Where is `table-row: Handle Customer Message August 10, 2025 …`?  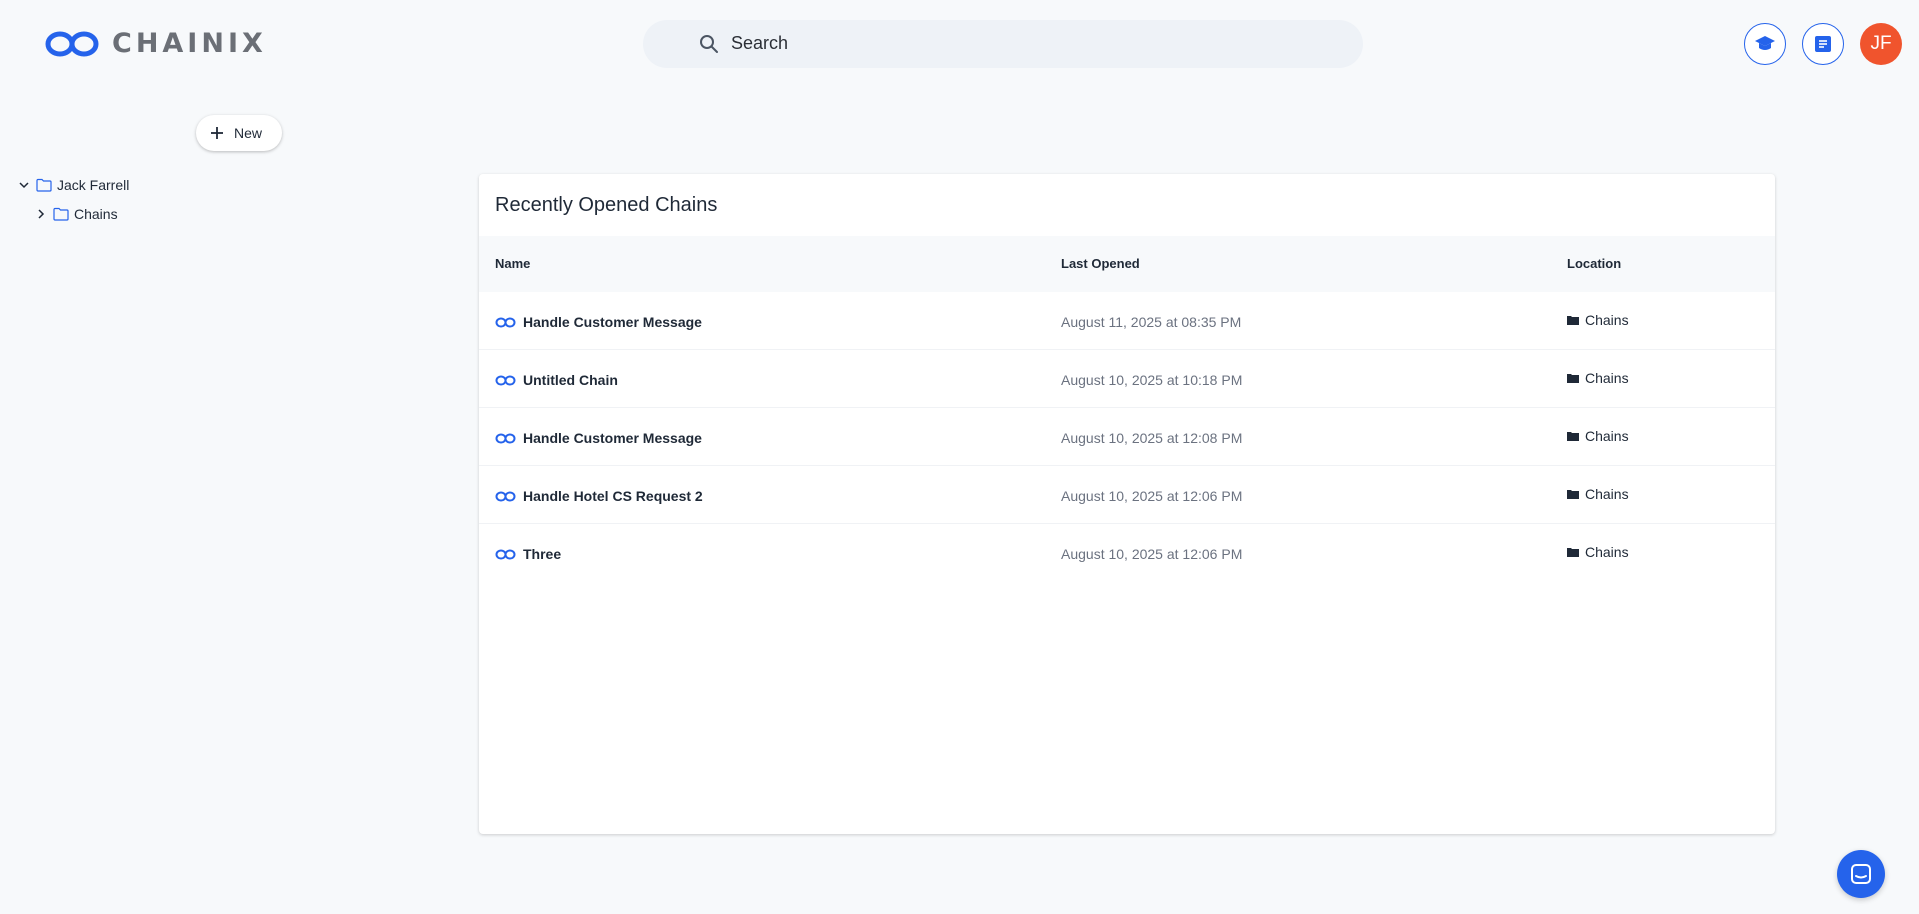
table-row: Handle Customer Message August 10, 2025 … is located at coordinates (1127, 437).